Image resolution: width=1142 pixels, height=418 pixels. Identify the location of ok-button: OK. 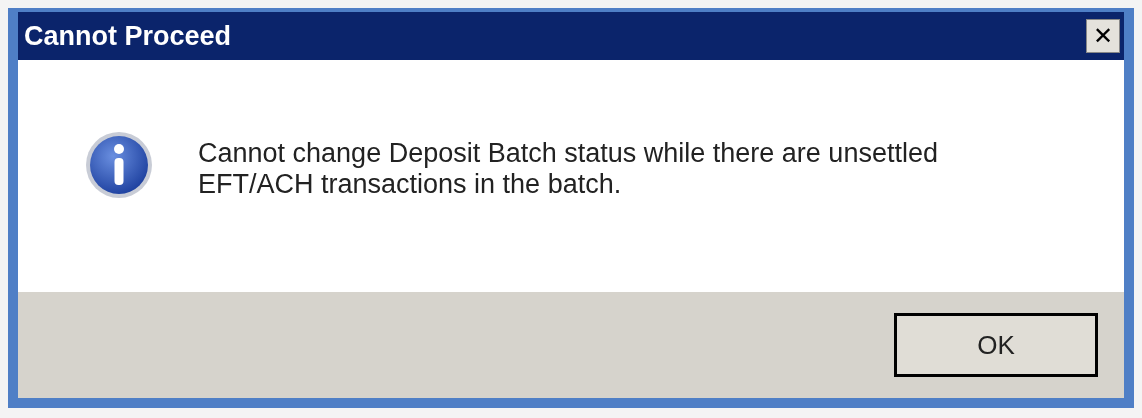
(996, 345).